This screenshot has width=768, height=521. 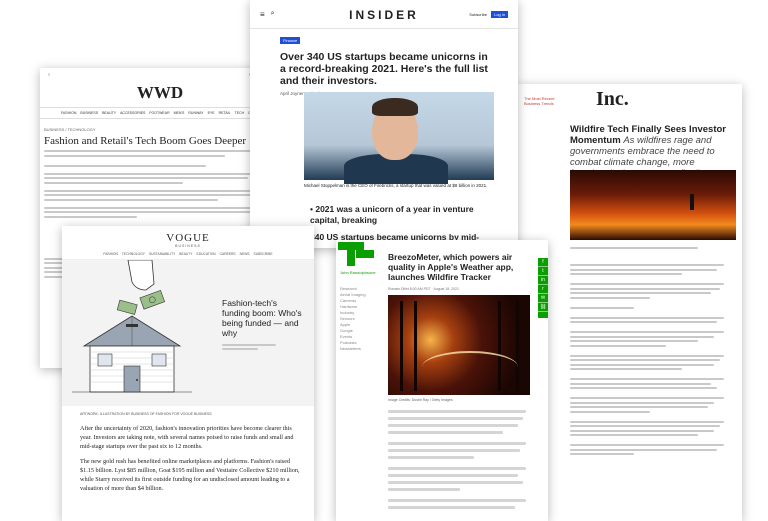 What do you see at coordinates (358, 254) in the screenshot?
I see `techcrunch-logo` at bounding box center [358, 254].